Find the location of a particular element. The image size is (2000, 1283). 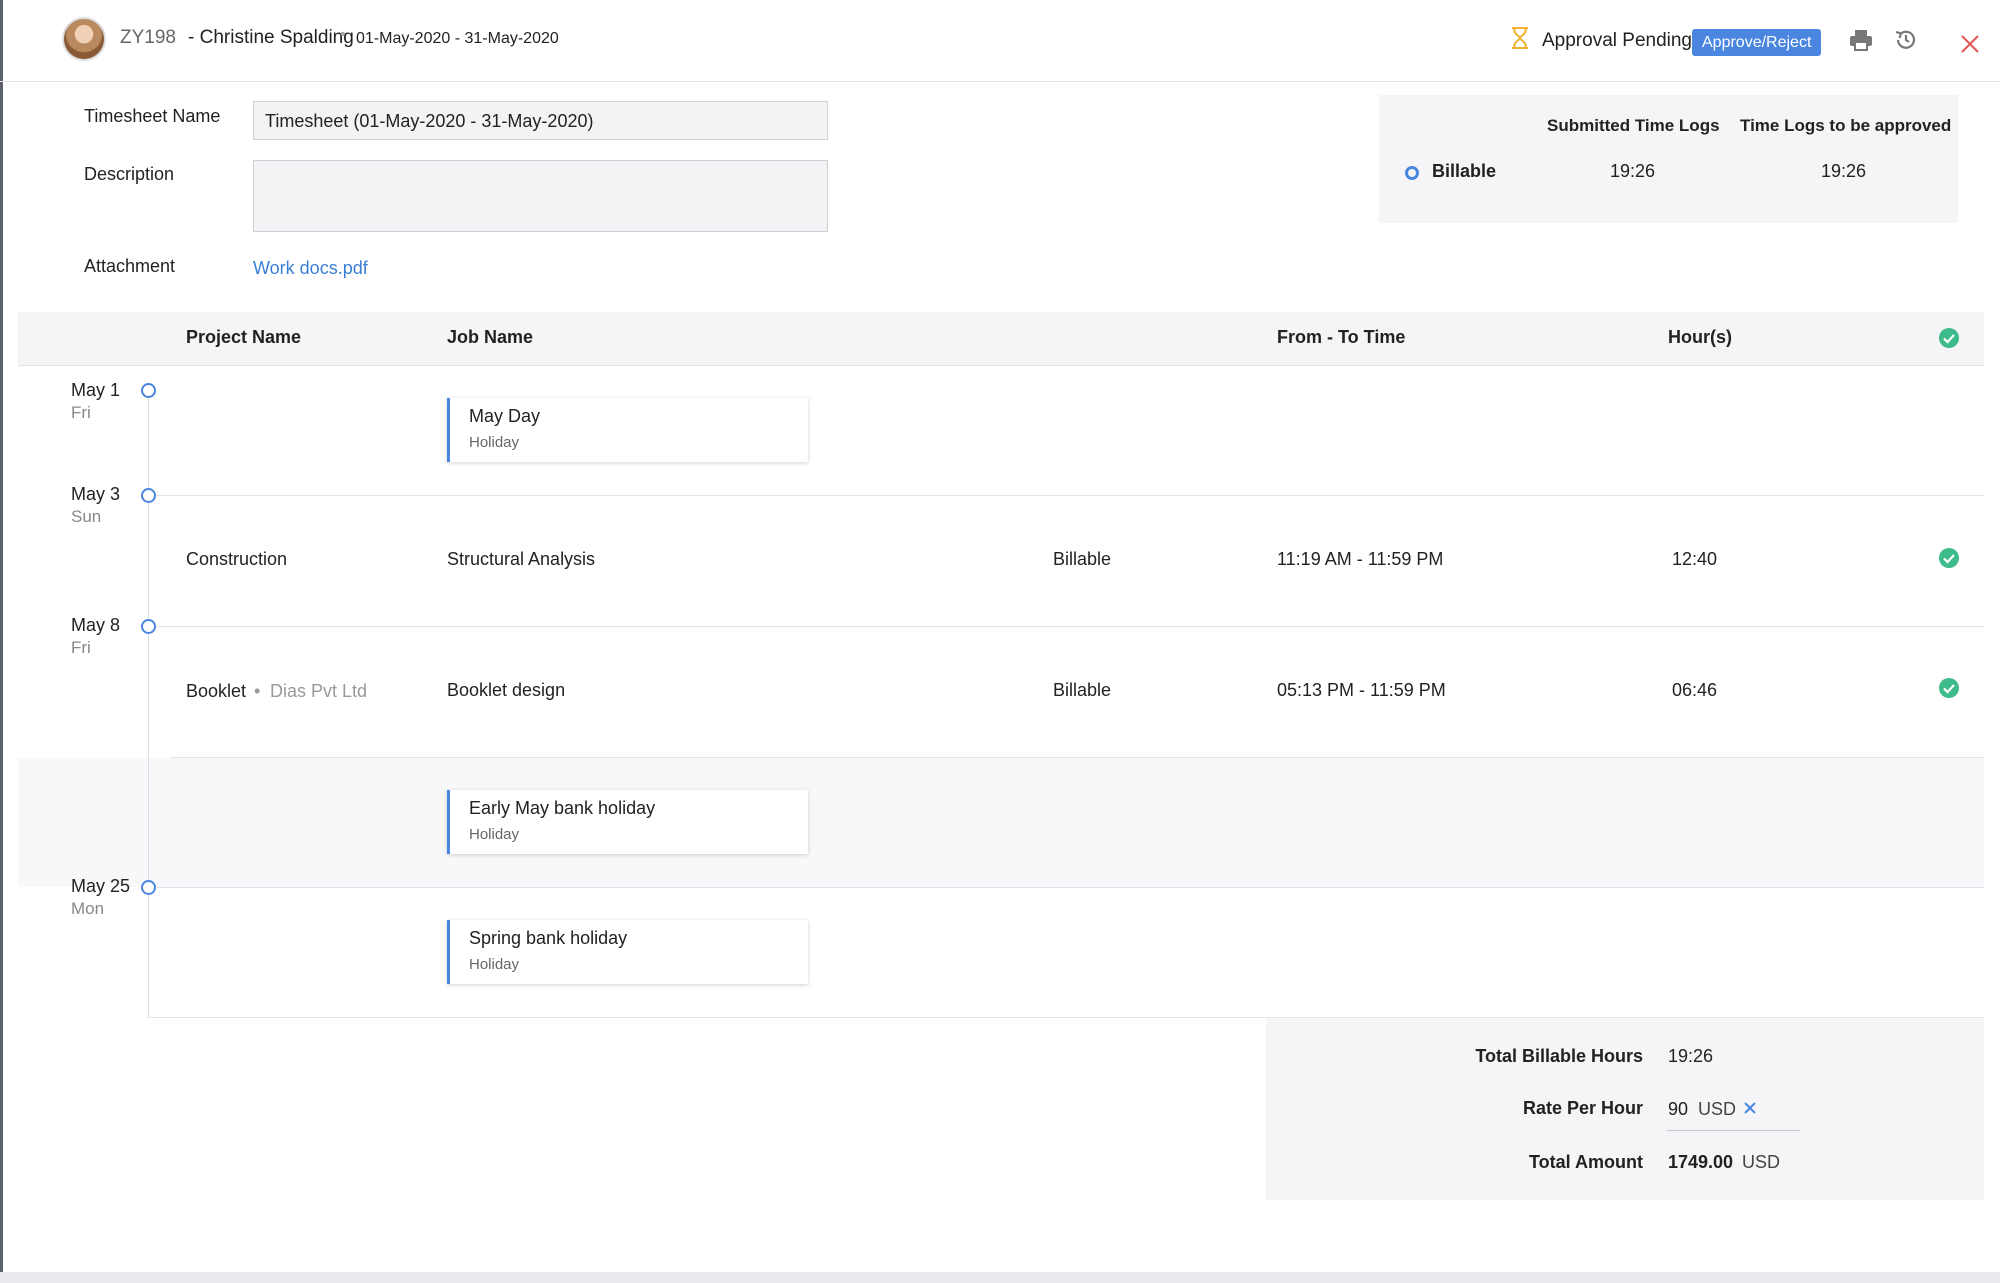

close-icon is located at coordinates (1970, 44).